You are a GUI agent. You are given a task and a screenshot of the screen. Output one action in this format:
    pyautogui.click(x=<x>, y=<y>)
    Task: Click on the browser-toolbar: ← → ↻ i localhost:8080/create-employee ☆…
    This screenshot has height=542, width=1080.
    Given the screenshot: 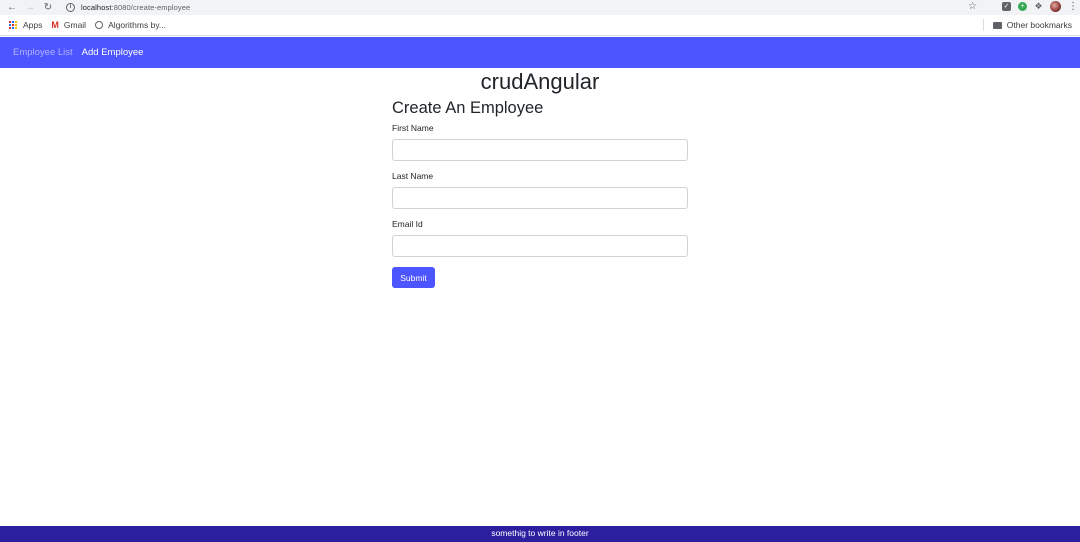 What is the action you would take?
    pyautogui.click(x=540, y=7)
    